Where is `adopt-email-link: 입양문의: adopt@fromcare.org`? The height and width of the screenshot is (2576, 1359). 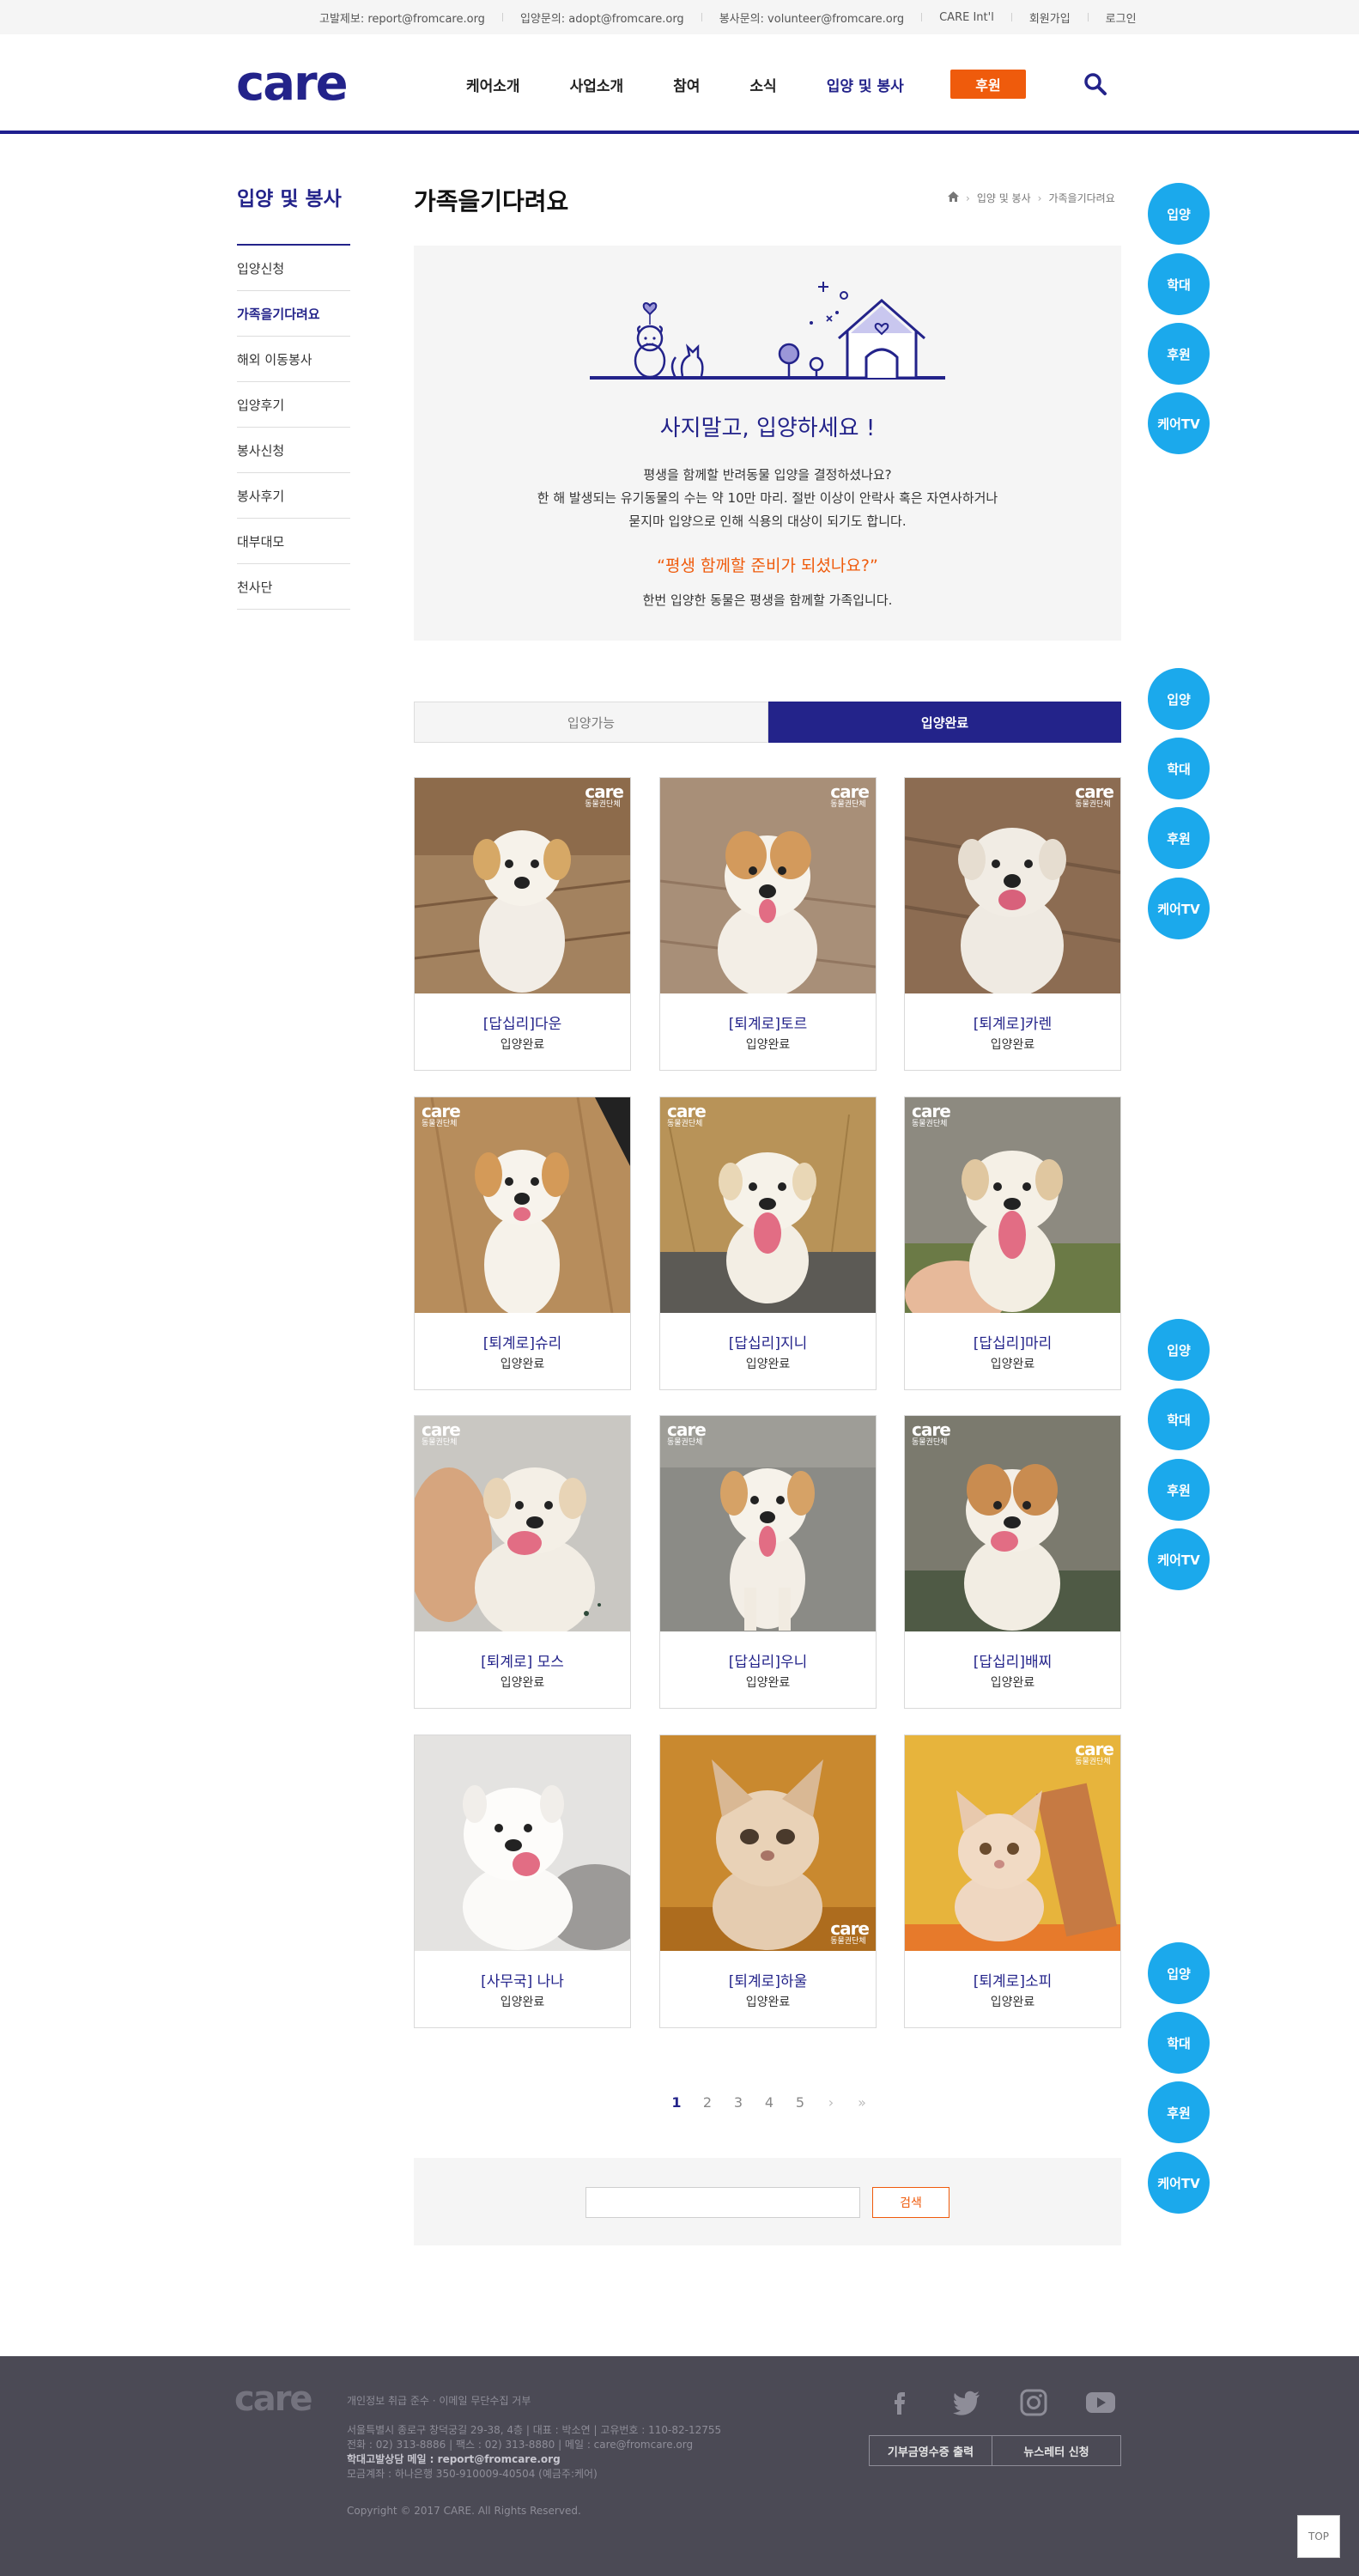 adopt-email-link: 입양문의: adopt@fromcare.org is located at coordinates (602, 17).